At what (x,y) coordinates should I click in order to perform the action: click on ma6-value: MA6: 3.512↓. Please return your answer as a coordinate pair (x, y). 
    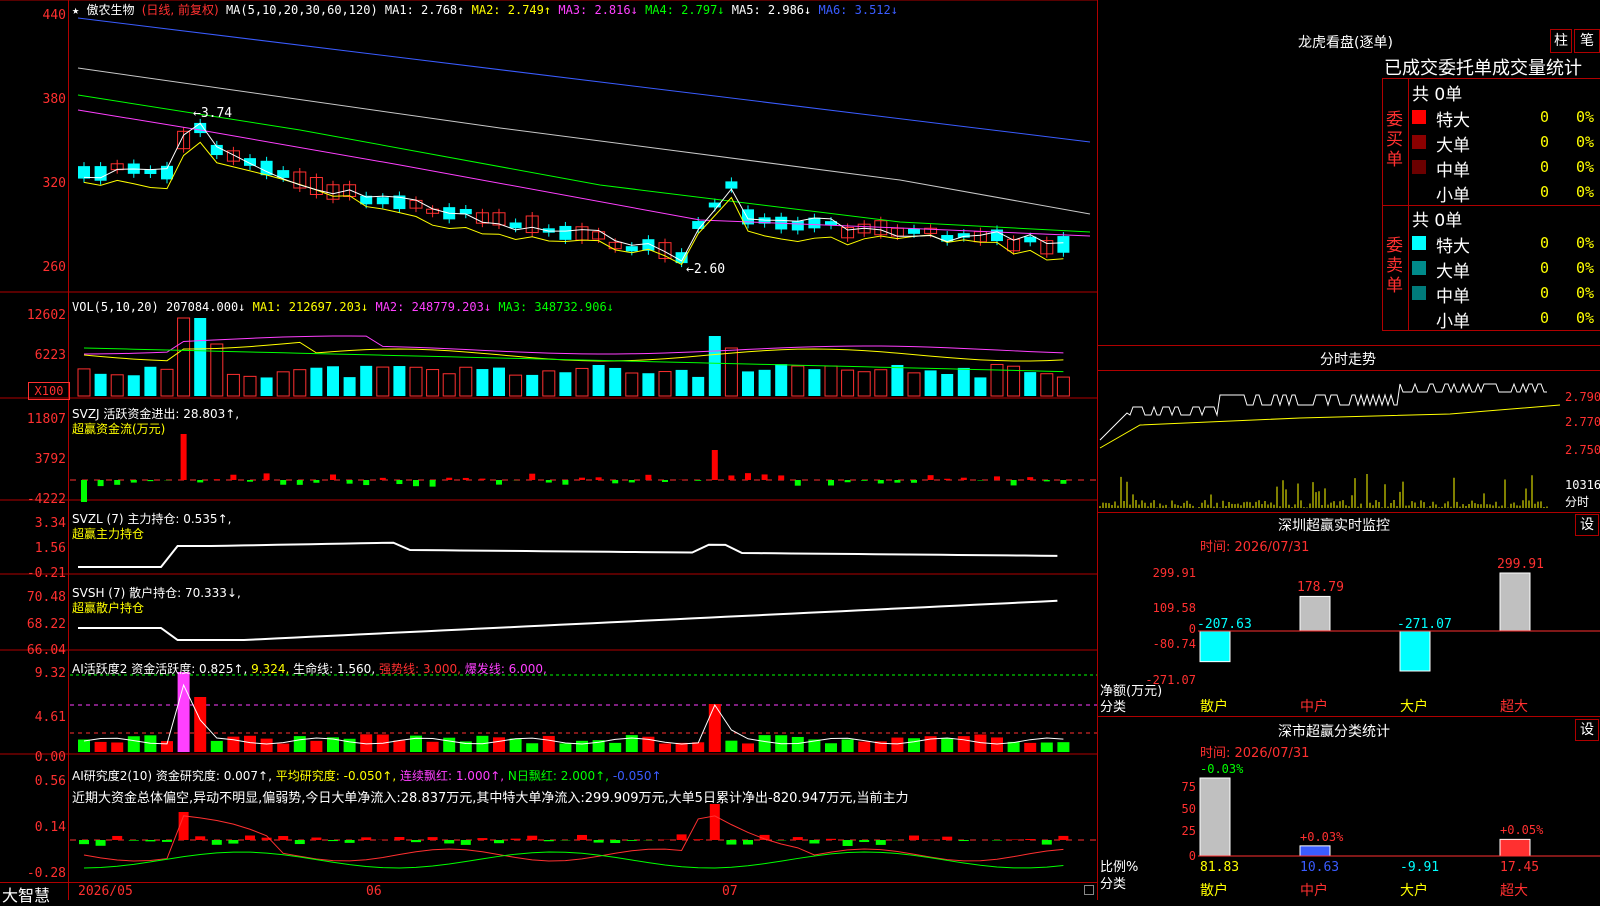
    Looking at the image, I should click on (858, 10).